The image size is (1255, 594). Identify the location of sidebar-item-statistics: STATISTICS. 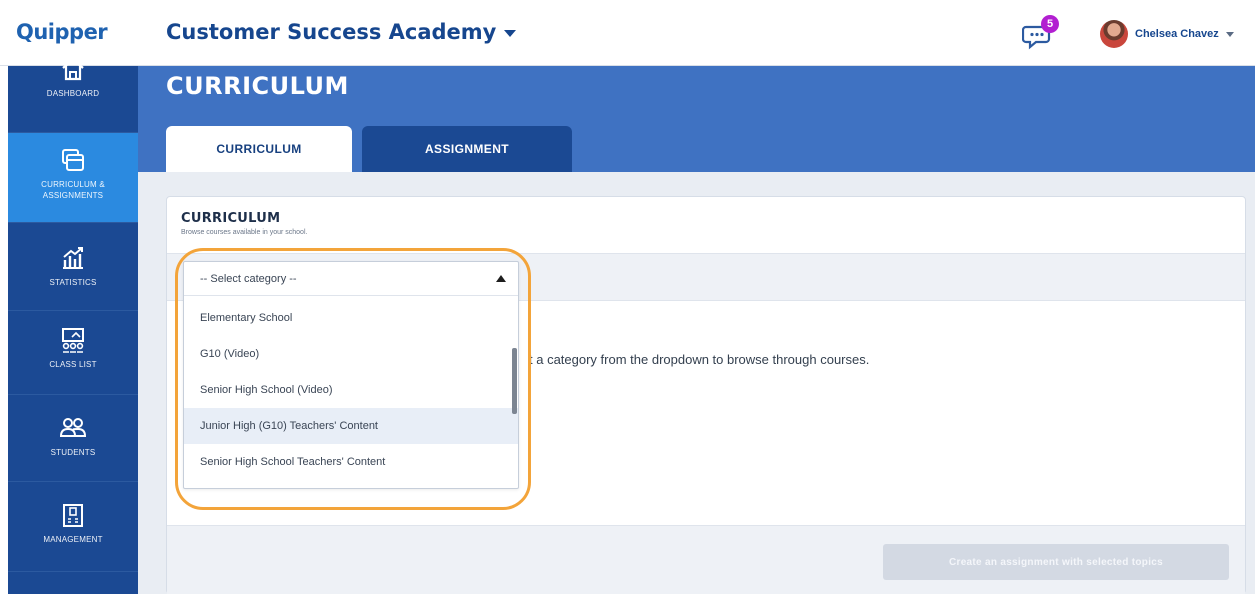
(73, 267).